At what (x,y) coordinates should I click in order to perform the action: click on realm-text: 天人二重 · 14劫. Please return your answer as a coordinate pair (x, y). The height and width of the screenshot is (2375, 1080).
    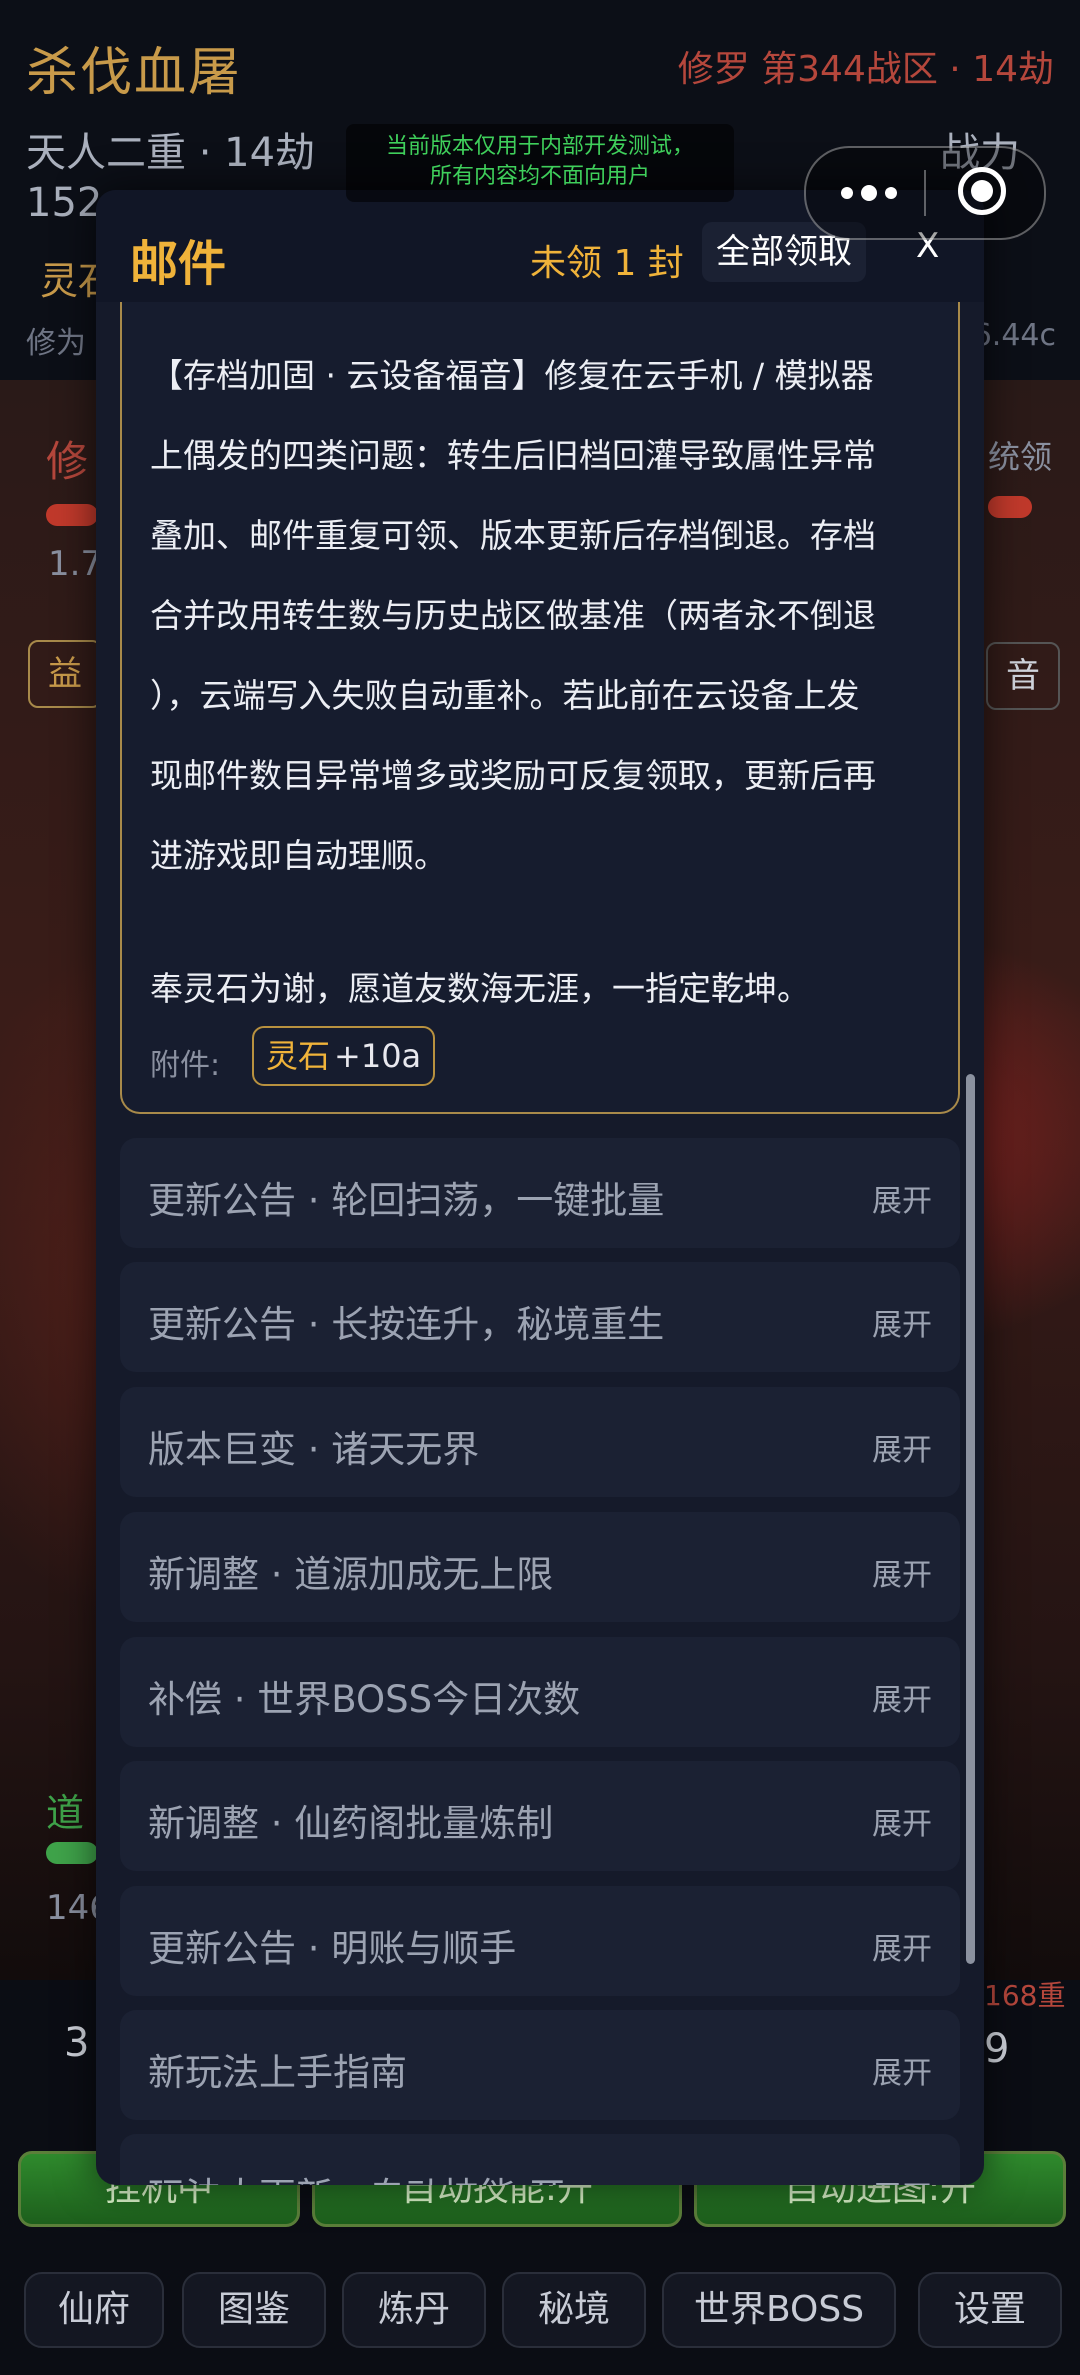
    Looking at the image, I should click on (171, 153).